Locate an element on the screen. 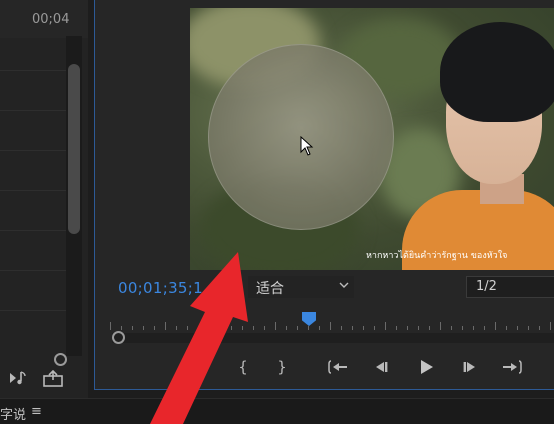 Image resolution: width=554 pixels, height=424 pixels. playback-resolution-select: 1/2 is located at coordinates (510, 287).